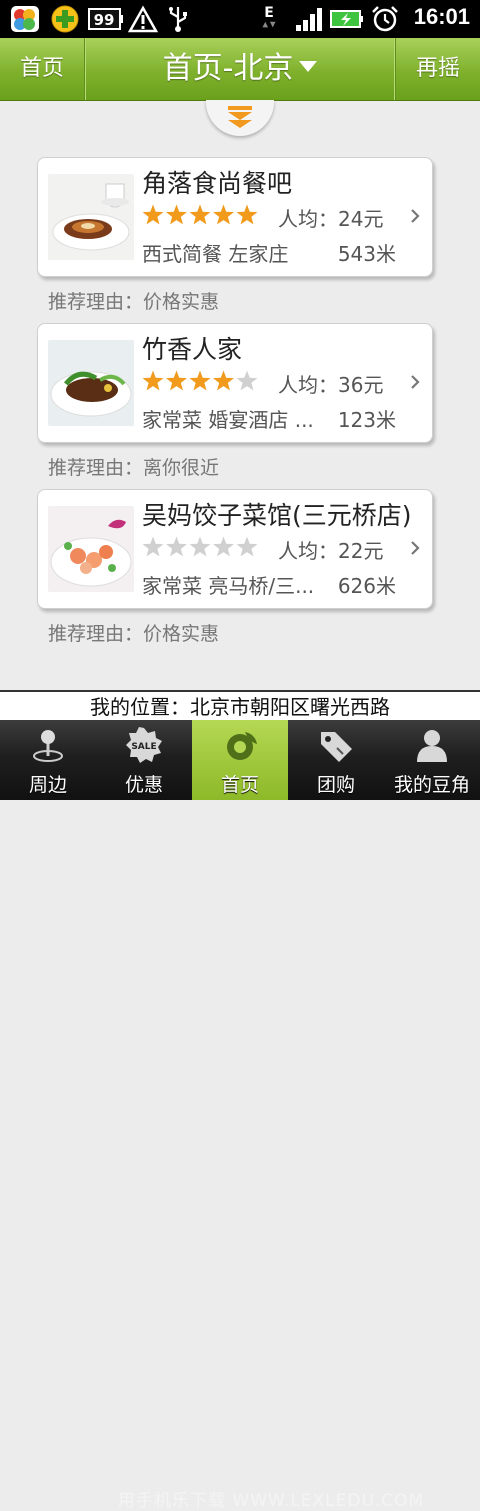 The image size is (480, 1511). What do you see at coordinates (48, 746) in the screenshot?
I see `map-pin-icon` at bounding box center [48, 746].